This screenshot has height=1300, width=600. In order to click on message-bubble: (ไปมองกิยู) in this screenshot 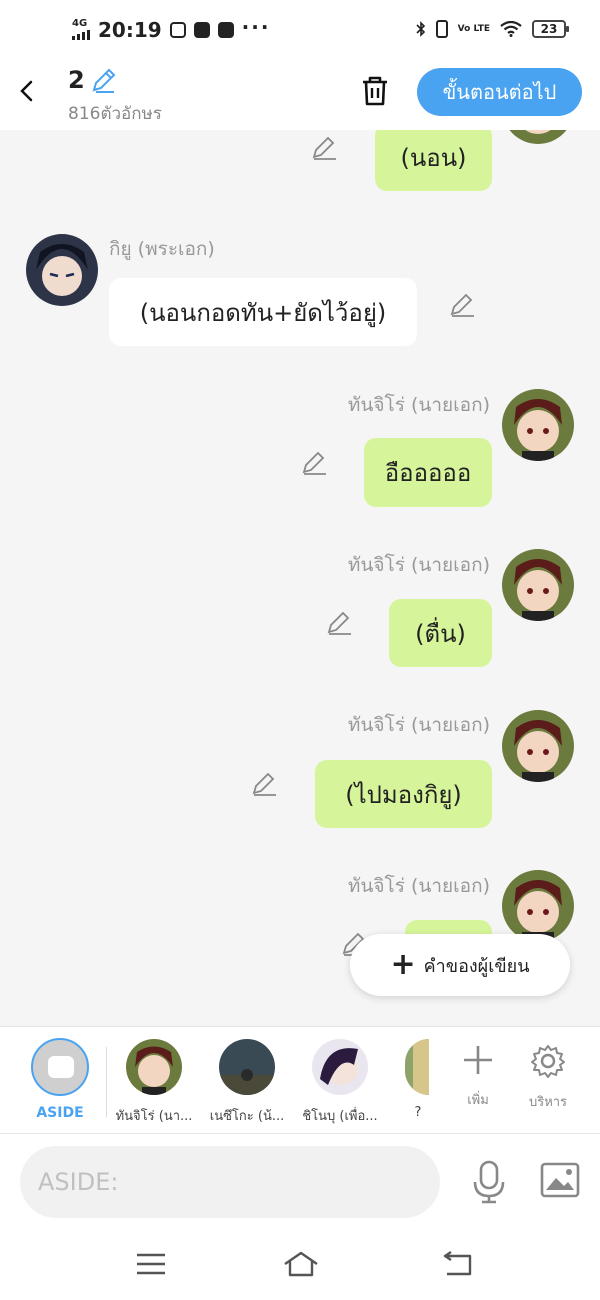, I will do `click(403, 794)`.